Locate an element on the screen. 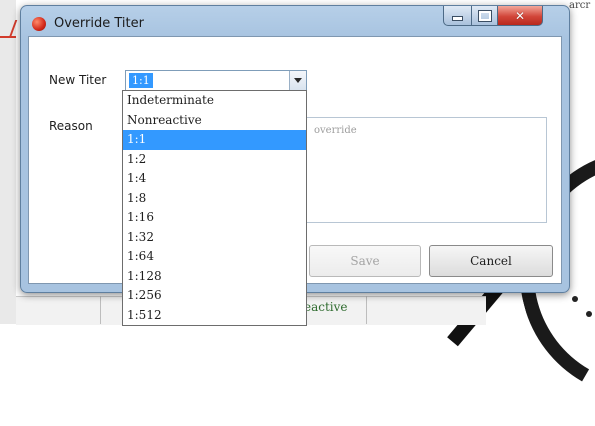 The height and width of the screenshot is (426, 595). window-title: Override Titer is located at coordinates (99, 23).